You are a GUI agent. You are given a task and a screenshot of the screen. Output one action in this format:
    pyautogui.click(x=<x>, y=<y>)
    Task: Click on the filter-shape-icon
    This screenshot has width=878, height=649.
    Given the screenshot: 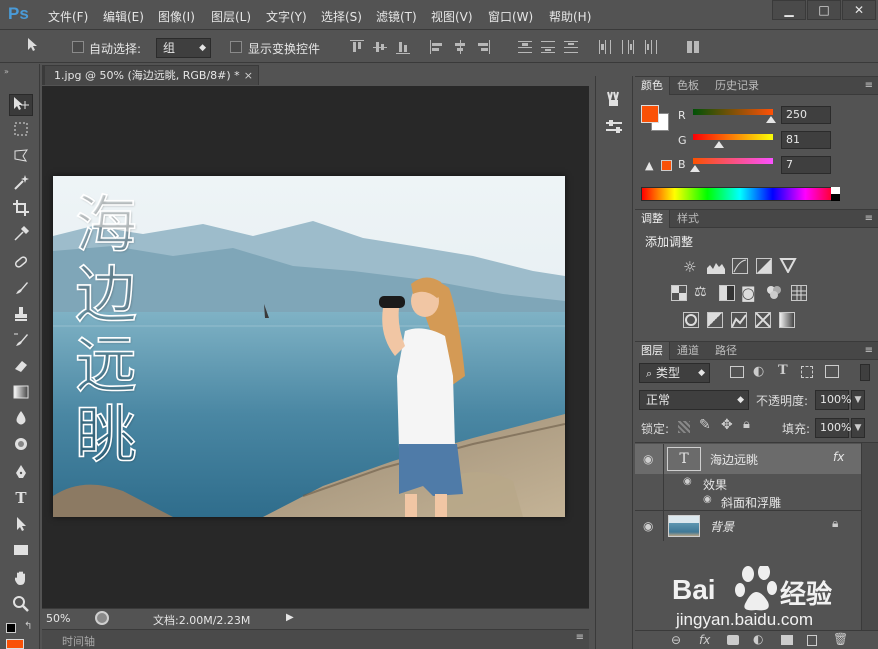 What is the action you would take?
    pyautogui.click(x=807, y=372)
    